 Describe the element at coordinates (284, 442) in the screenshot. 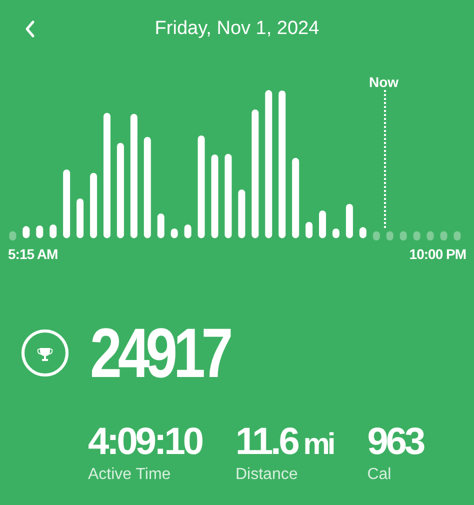

I see `stat-value: 11.6 mi` at that location.